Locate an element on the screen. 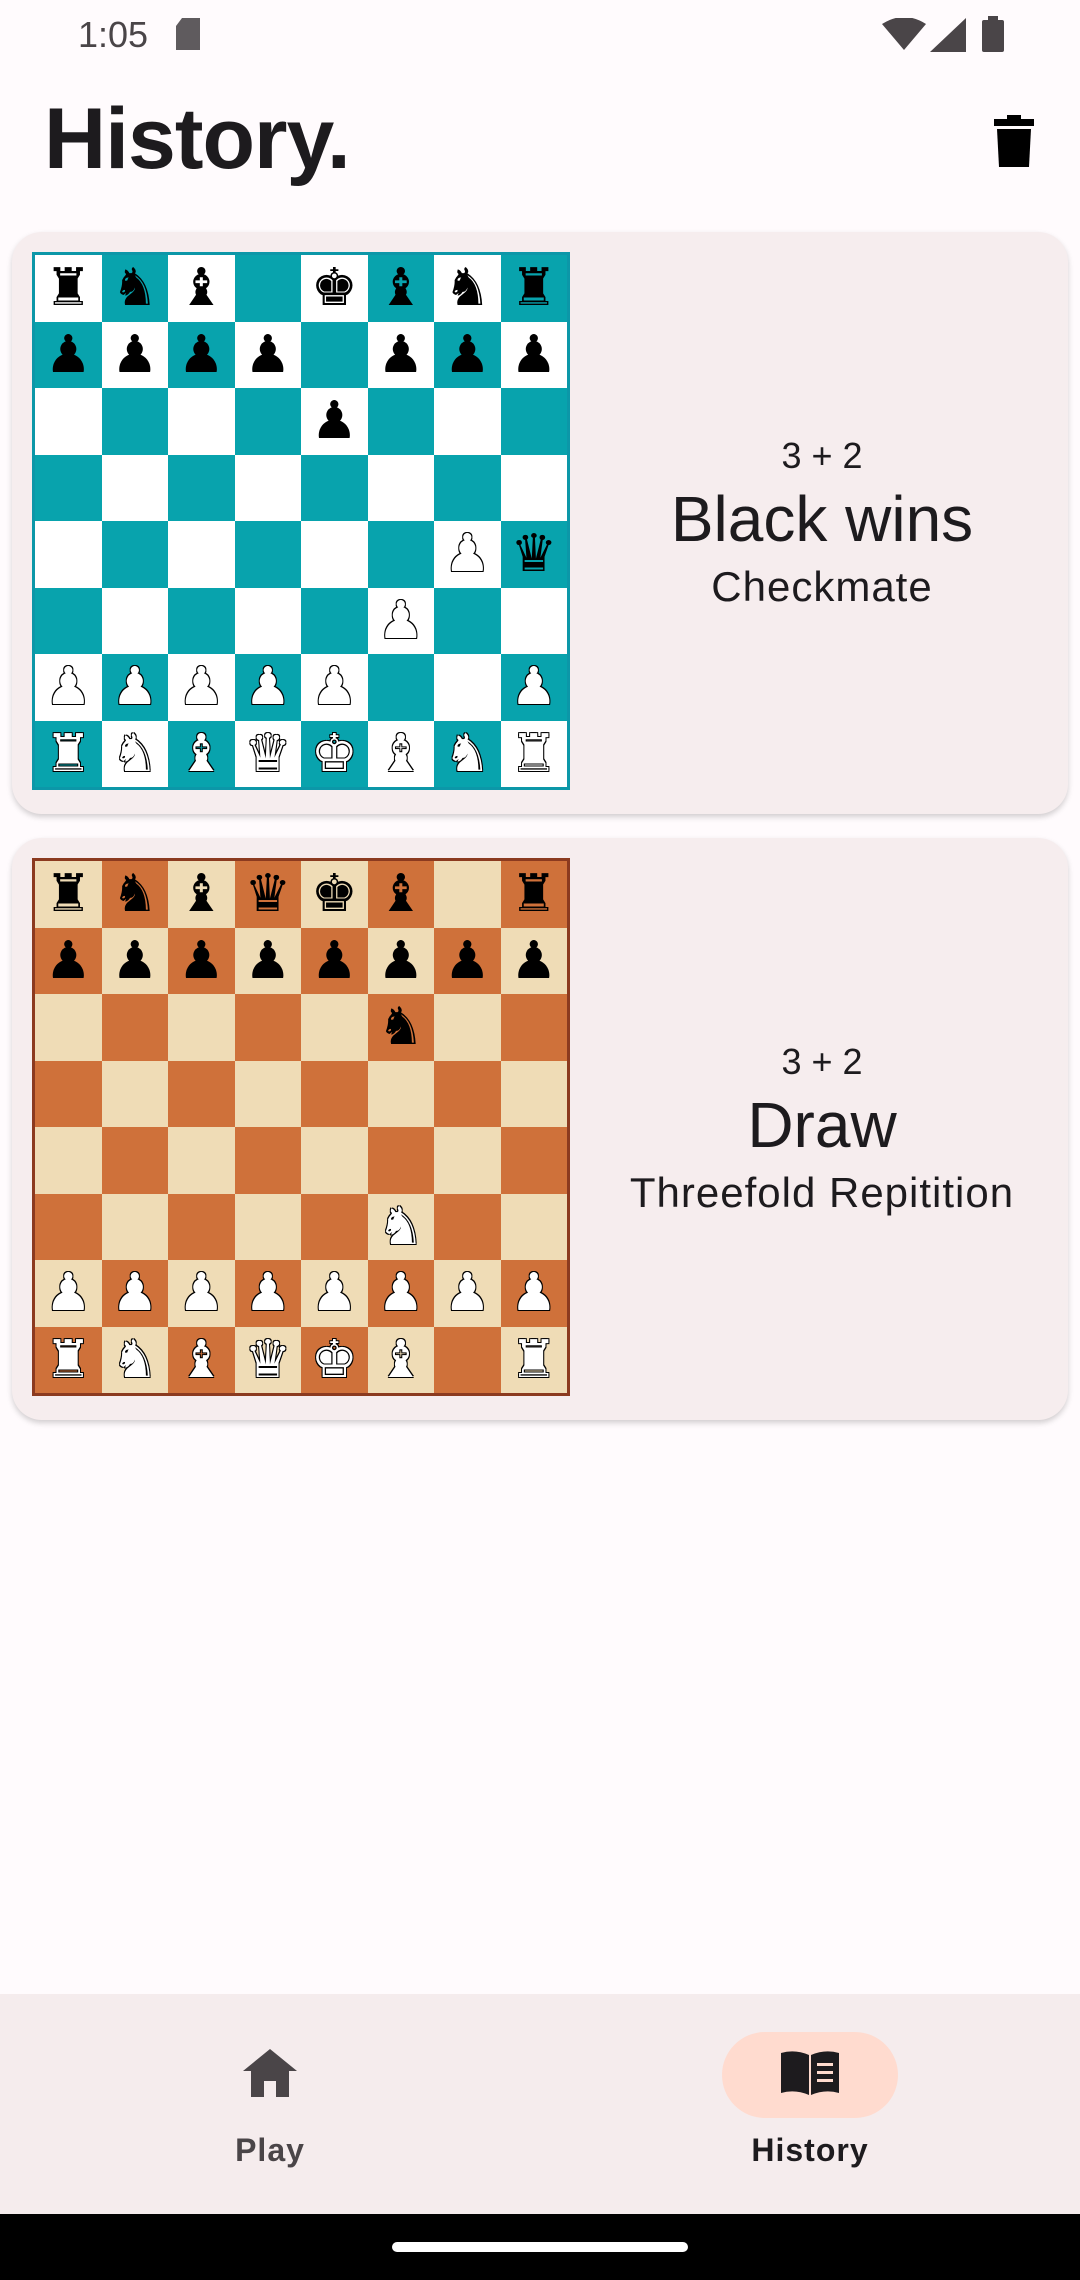 The height and width of the screenshot is (2280, 1080). result-reason: Threefold Repitition is located at coordinates (822, 1192).